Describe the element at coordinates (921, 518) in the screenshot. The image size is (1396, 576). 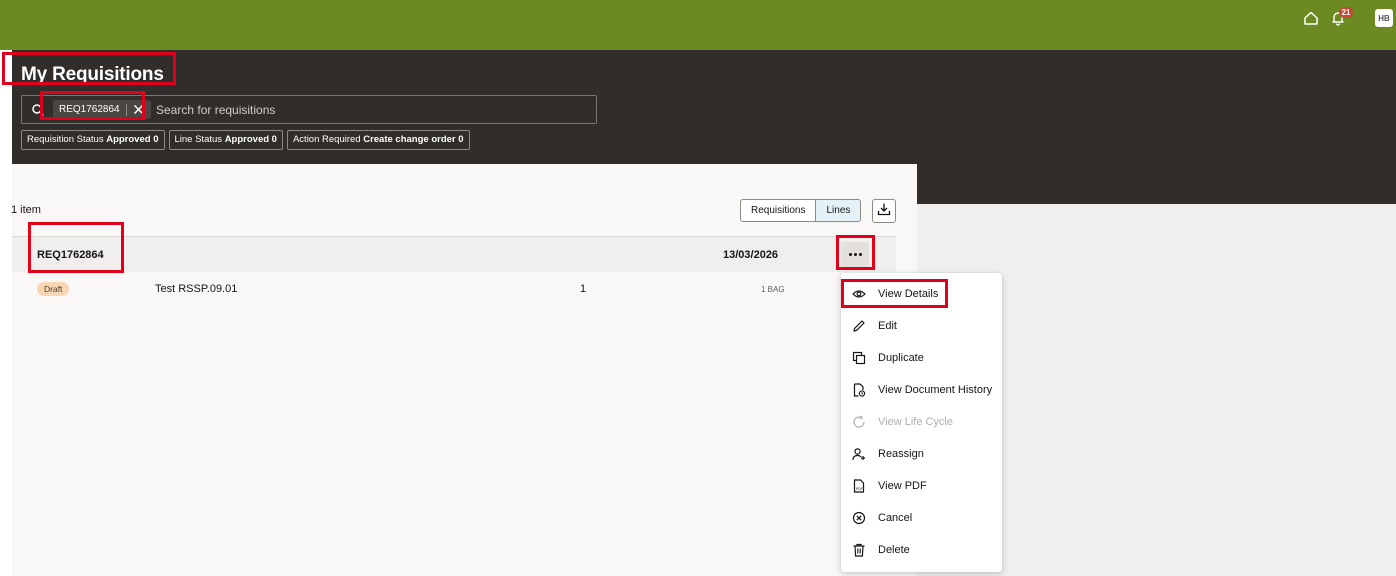
I see `menu-item-cancel: Cancel` at that location.